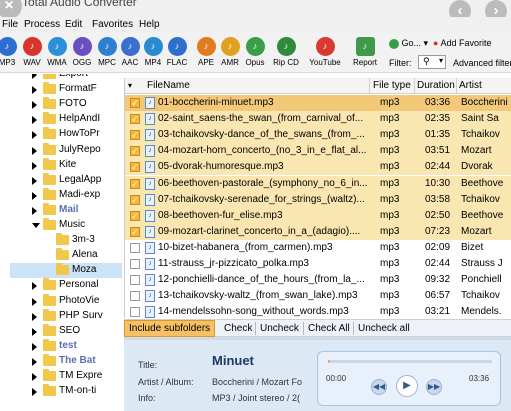  What do you see at coordinates (61, 225) in the screenshot?
I see `tree-item-music: Music` at bounding box center [61, 225].